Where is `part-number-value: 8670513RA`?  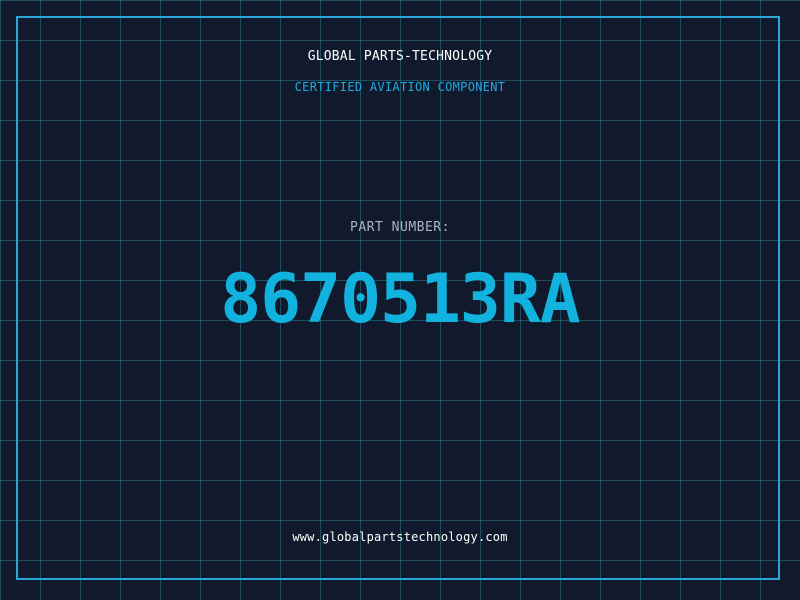 part-number-value: 8670513RA is located at coordinates (400, 299).